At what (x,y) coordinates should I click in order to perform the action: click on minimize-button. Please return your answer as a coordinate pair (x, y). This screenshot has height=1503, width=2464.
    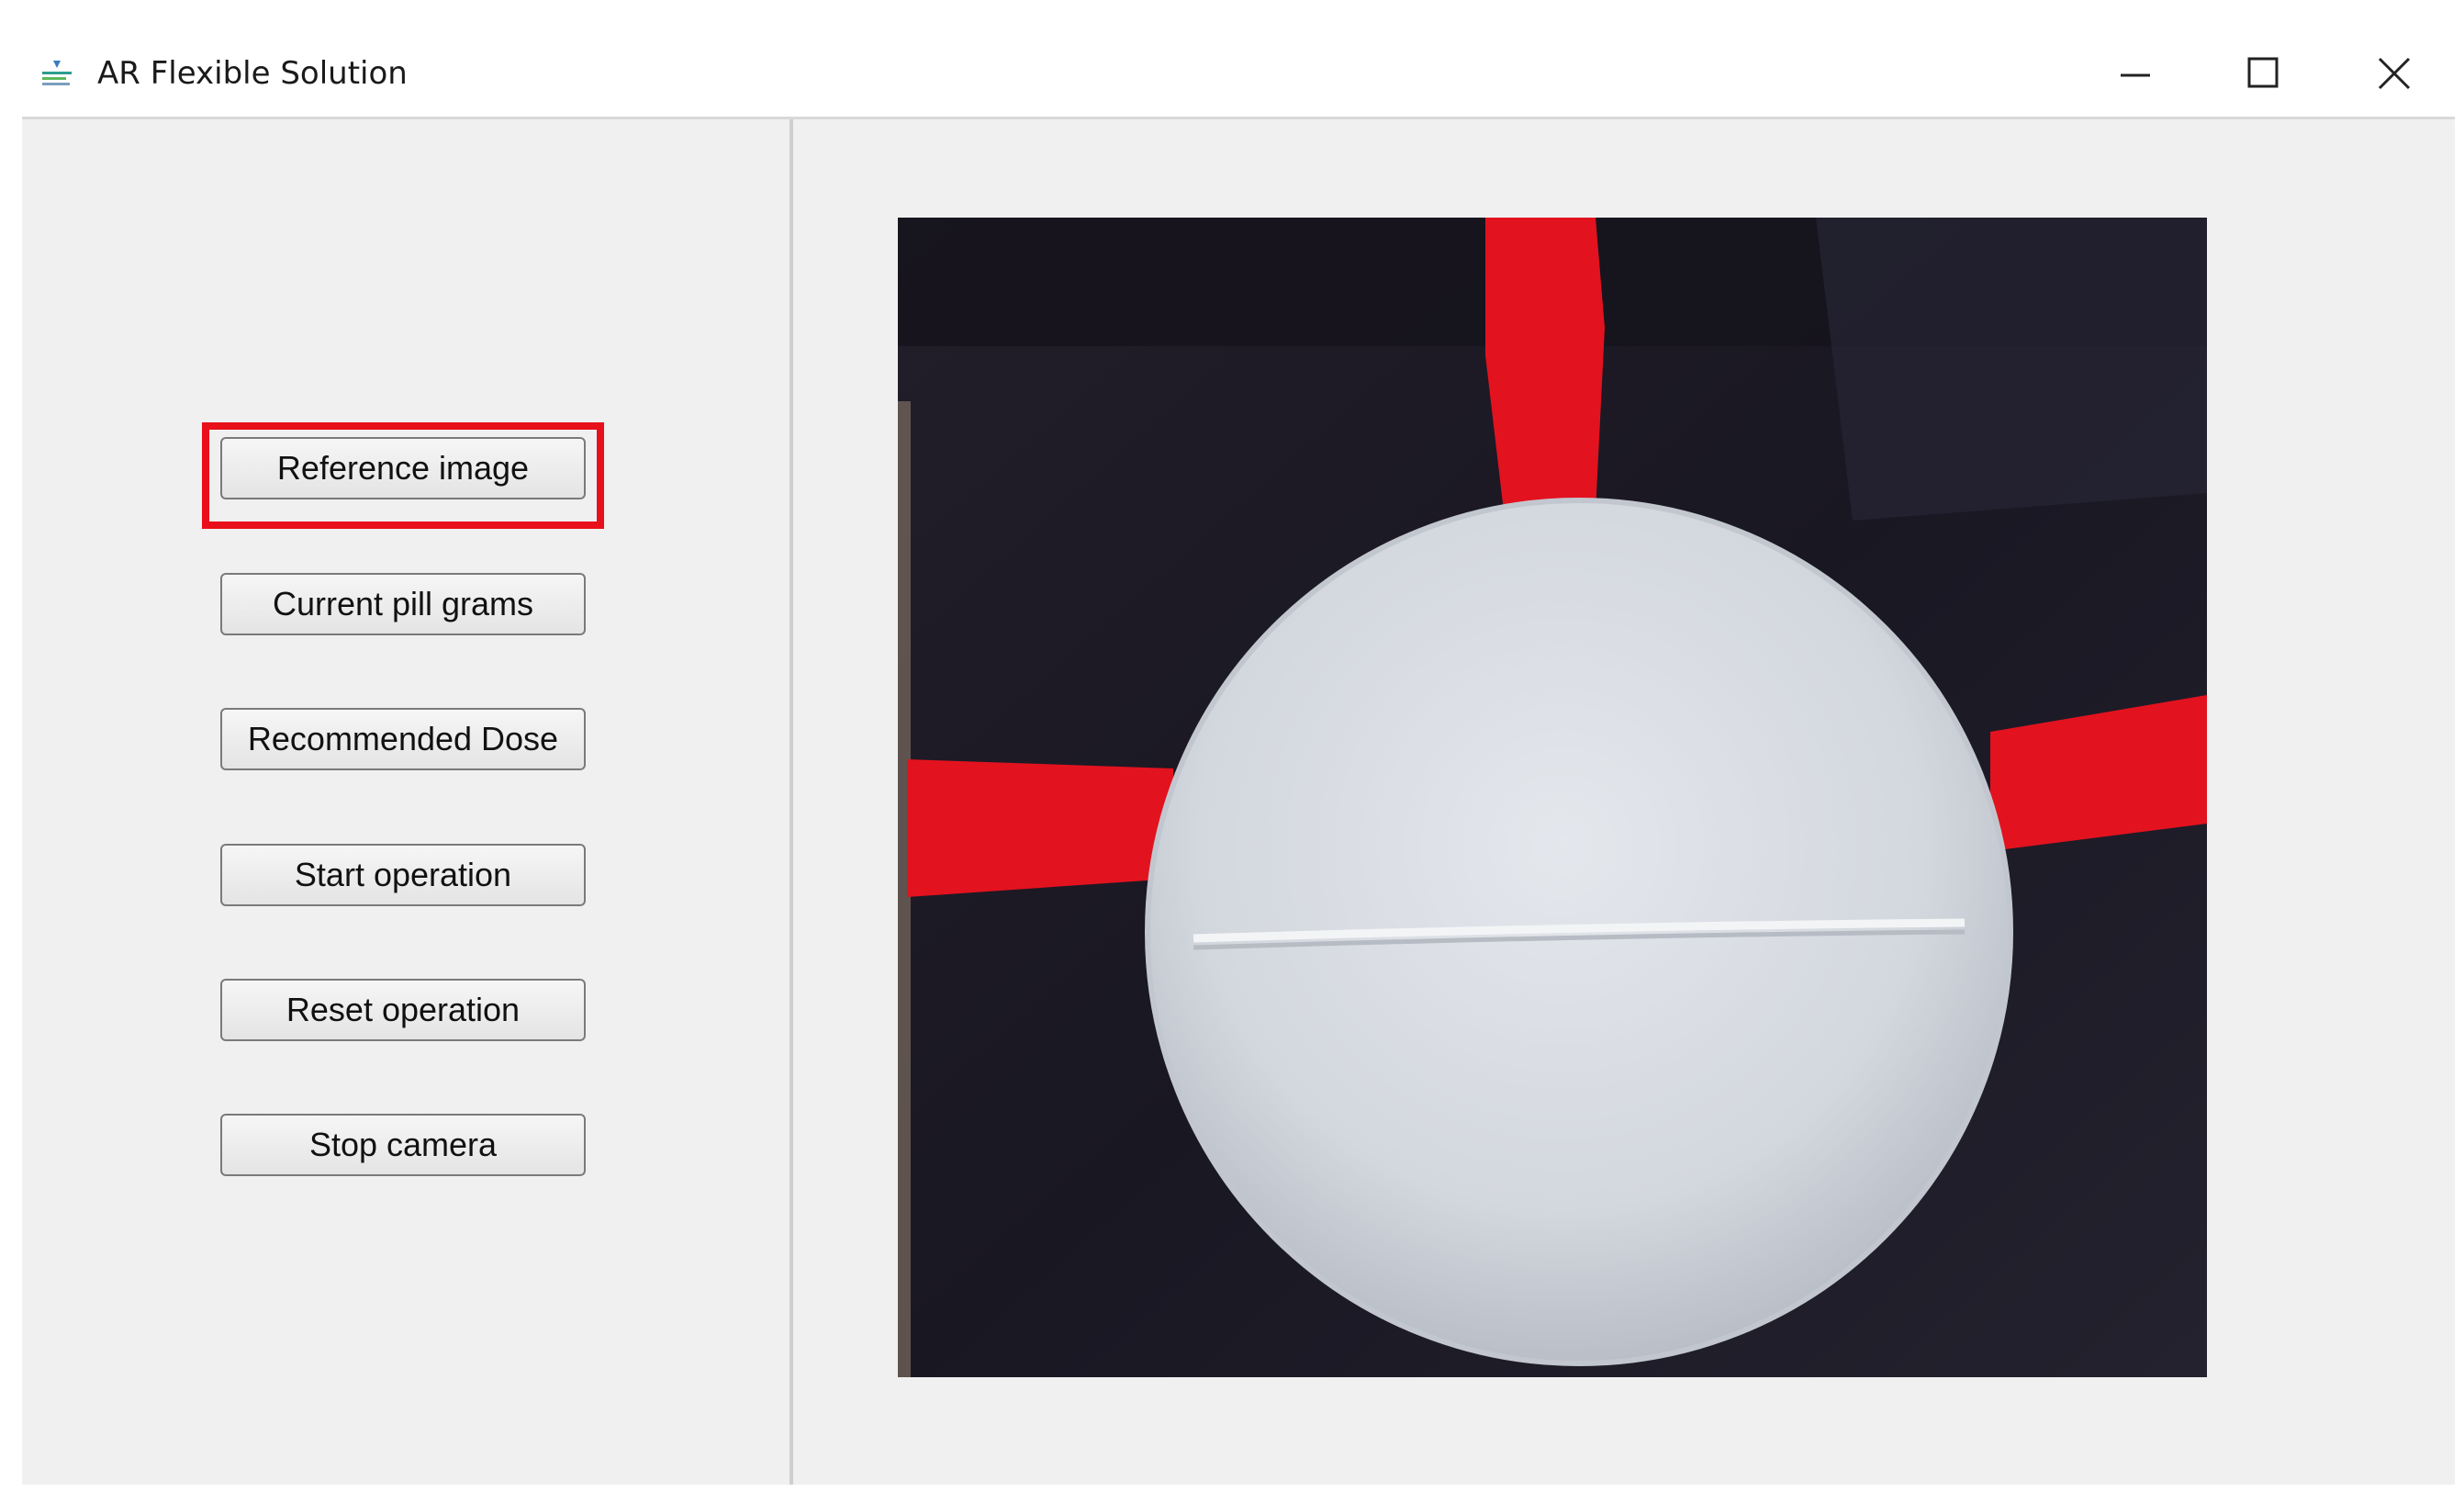
    Looking at the image, I should click on (2135, 73).